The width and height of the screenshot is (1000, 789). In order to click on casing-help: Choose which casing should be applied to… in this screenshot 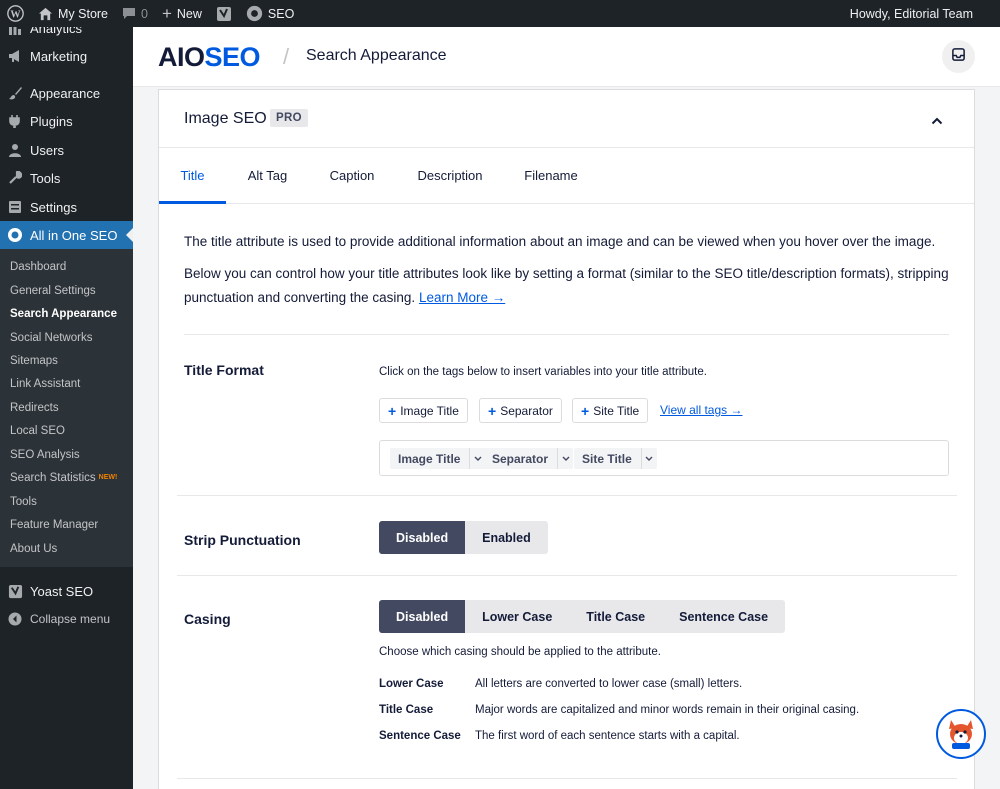, I will do `click(520, 652)`.